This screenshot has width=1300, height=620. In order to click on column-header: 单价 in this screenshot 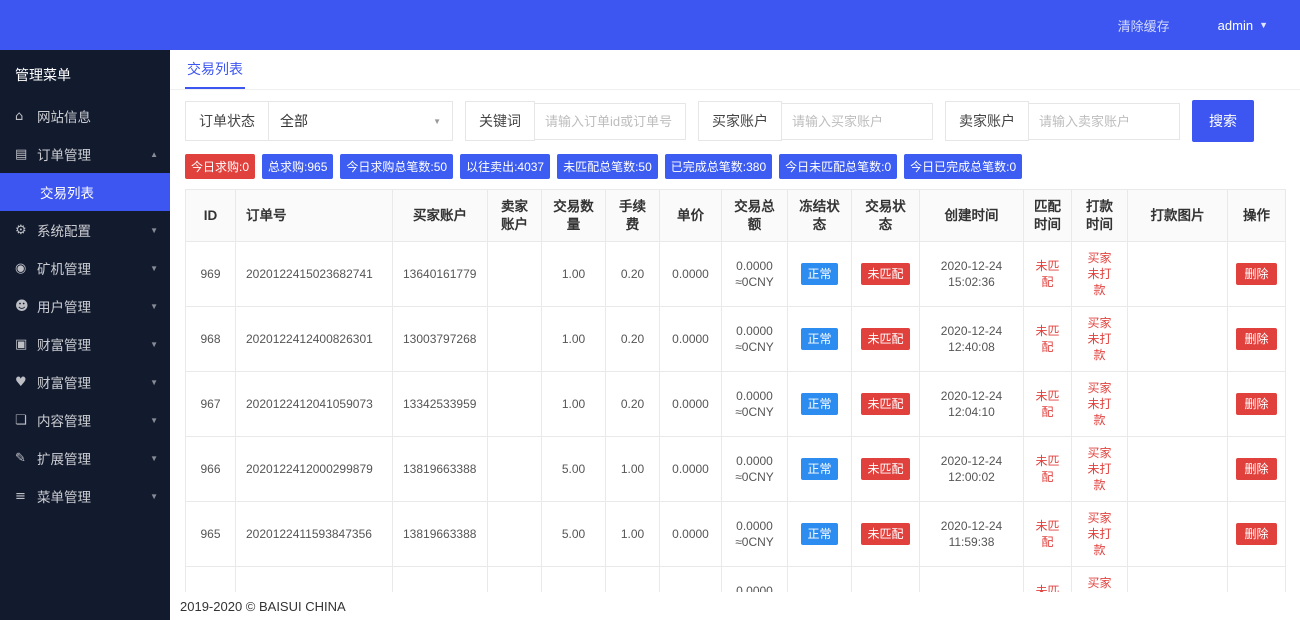, I will do `click(690, 216)`.